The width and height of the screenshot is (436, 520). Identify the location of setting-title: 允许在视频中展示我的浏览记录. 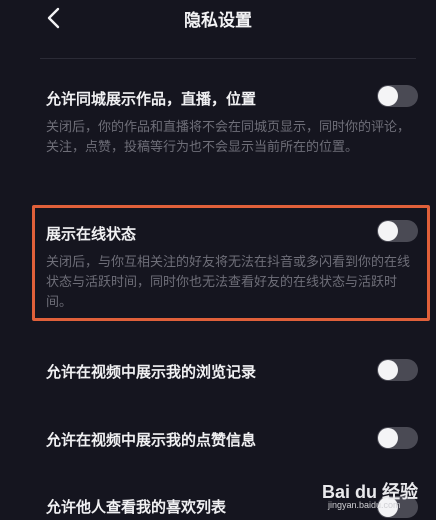
(151, 372).